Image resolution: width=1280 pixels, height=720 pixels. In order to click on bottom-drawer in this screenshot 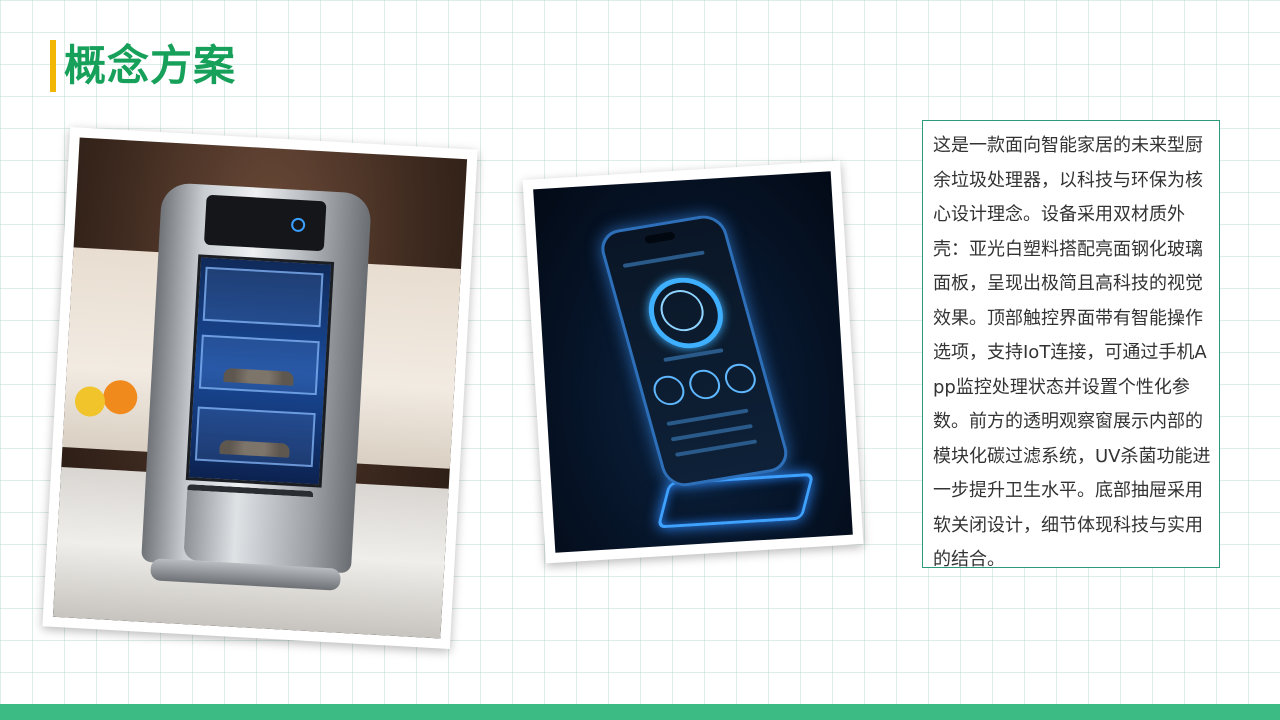, I will do `click(248, 526)`.